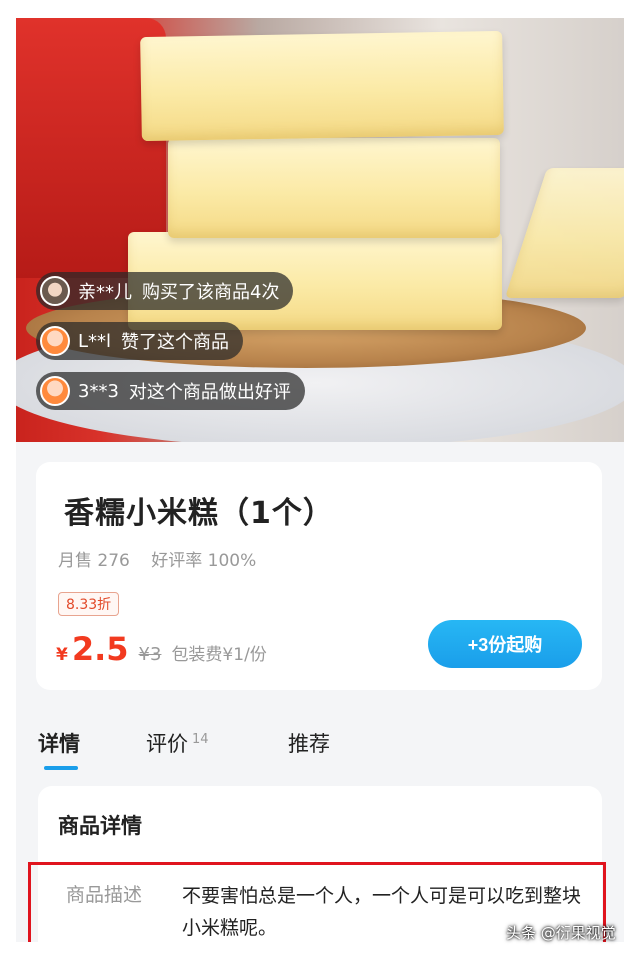  I want to click on activity-bubble: L**l 赞了这个商品, so click(140, 341).